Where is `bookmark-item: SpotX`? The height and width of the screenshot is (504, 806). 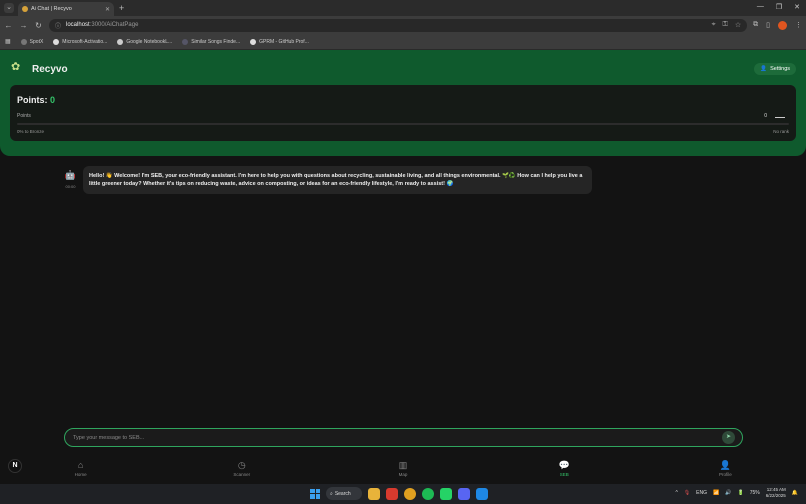 bookmark-item: SpotX is located at coordinates (31, 41).